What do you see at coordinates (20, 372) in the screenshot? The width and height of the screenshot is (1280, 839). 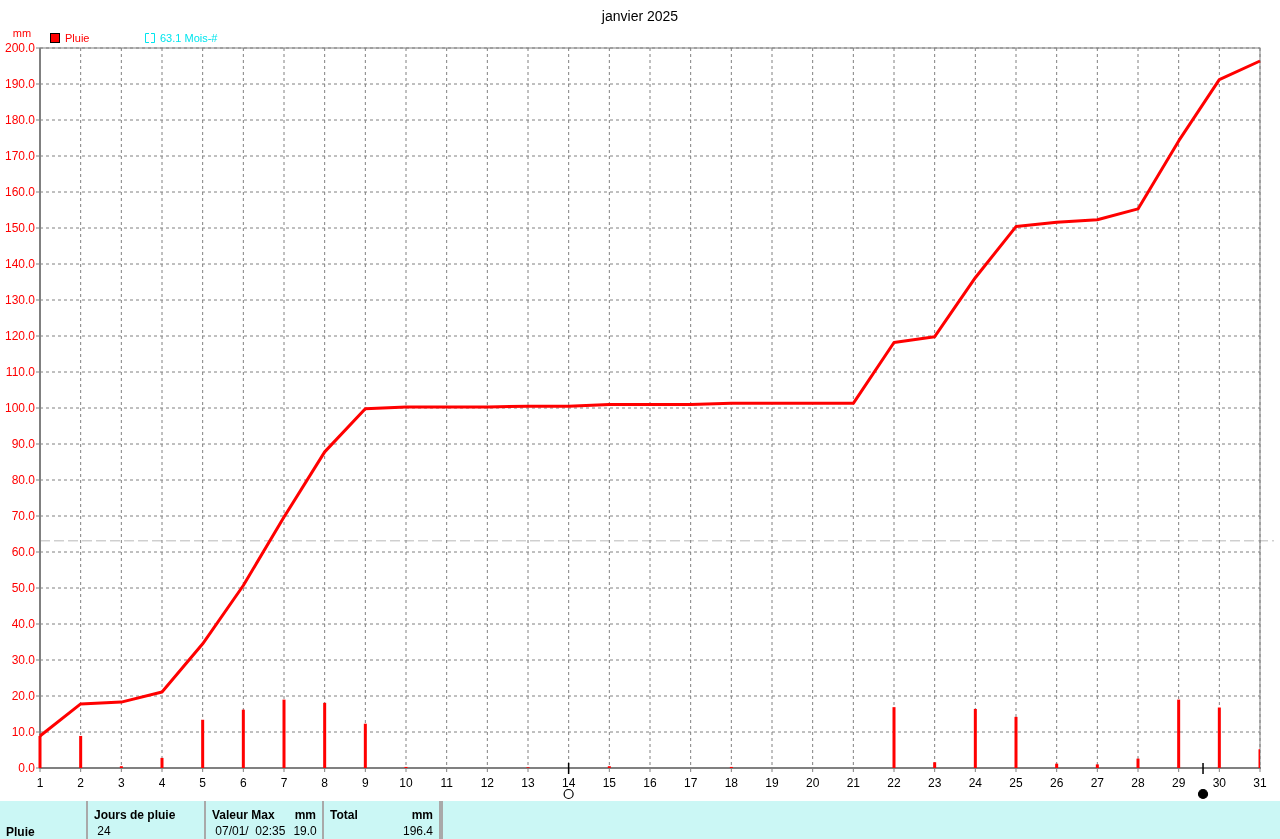 I see `y-tick-label: 110.0` at bounding box center [20, 372].